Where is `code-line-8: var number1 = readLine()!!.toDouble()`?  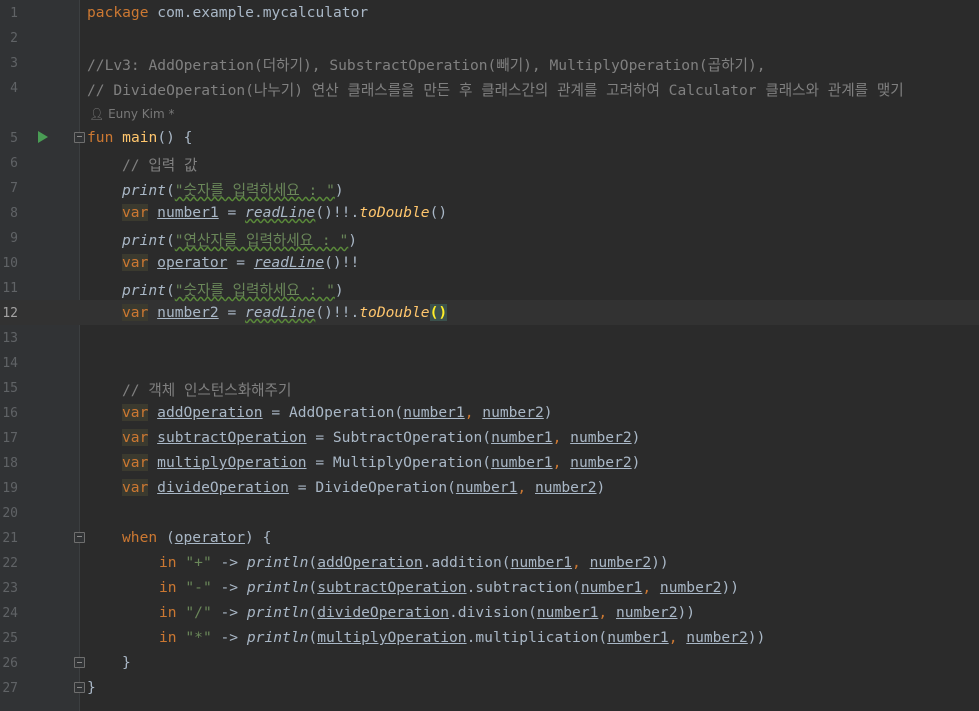
code-line-8: var number1 = readLine()!!.toDouble() is located at coordinates (284, 212).